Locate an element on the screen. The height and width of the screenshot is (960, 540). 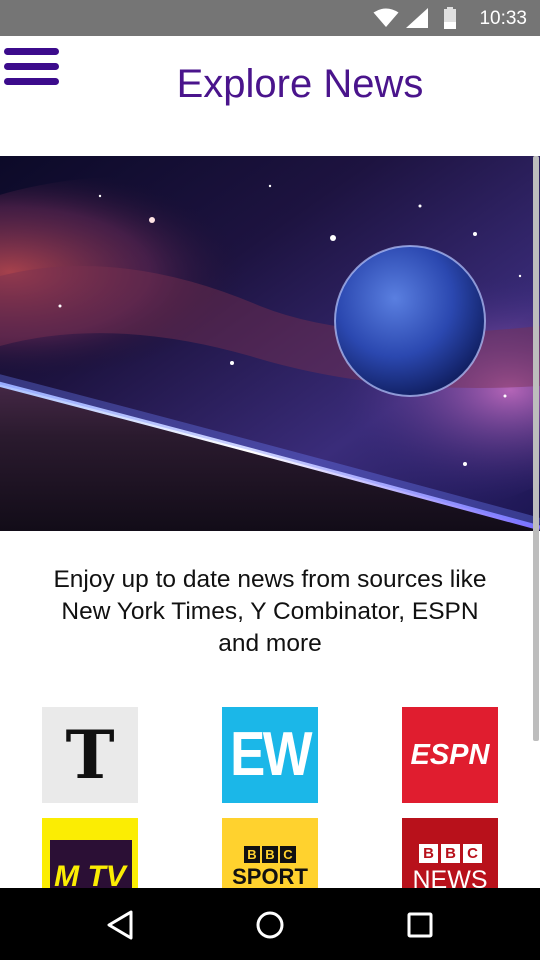
ew-logo: EW is located at coordinates (271, 754).